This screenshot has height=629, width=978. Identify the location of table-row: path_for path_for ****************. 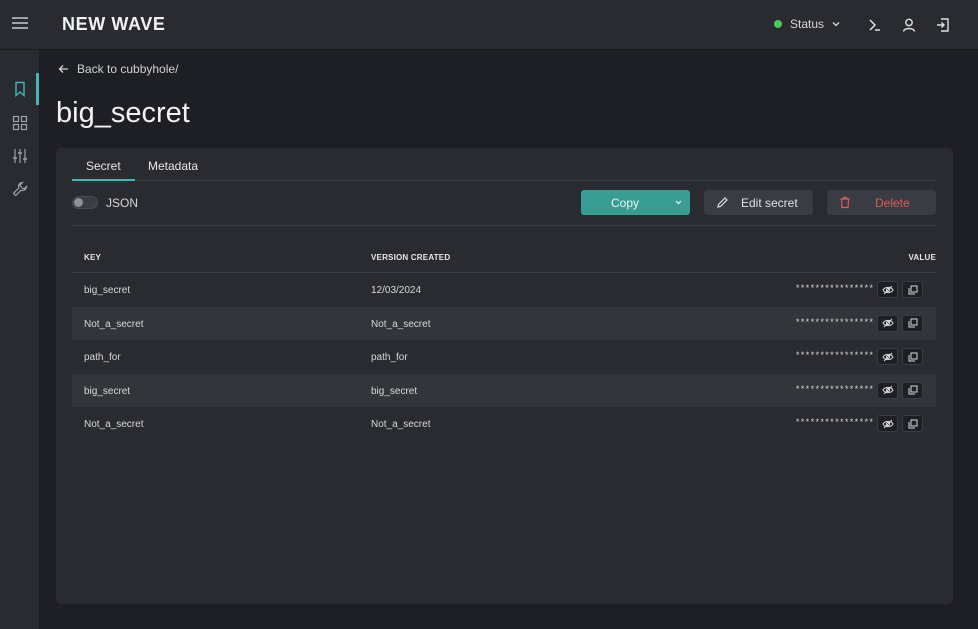
(504, 357).